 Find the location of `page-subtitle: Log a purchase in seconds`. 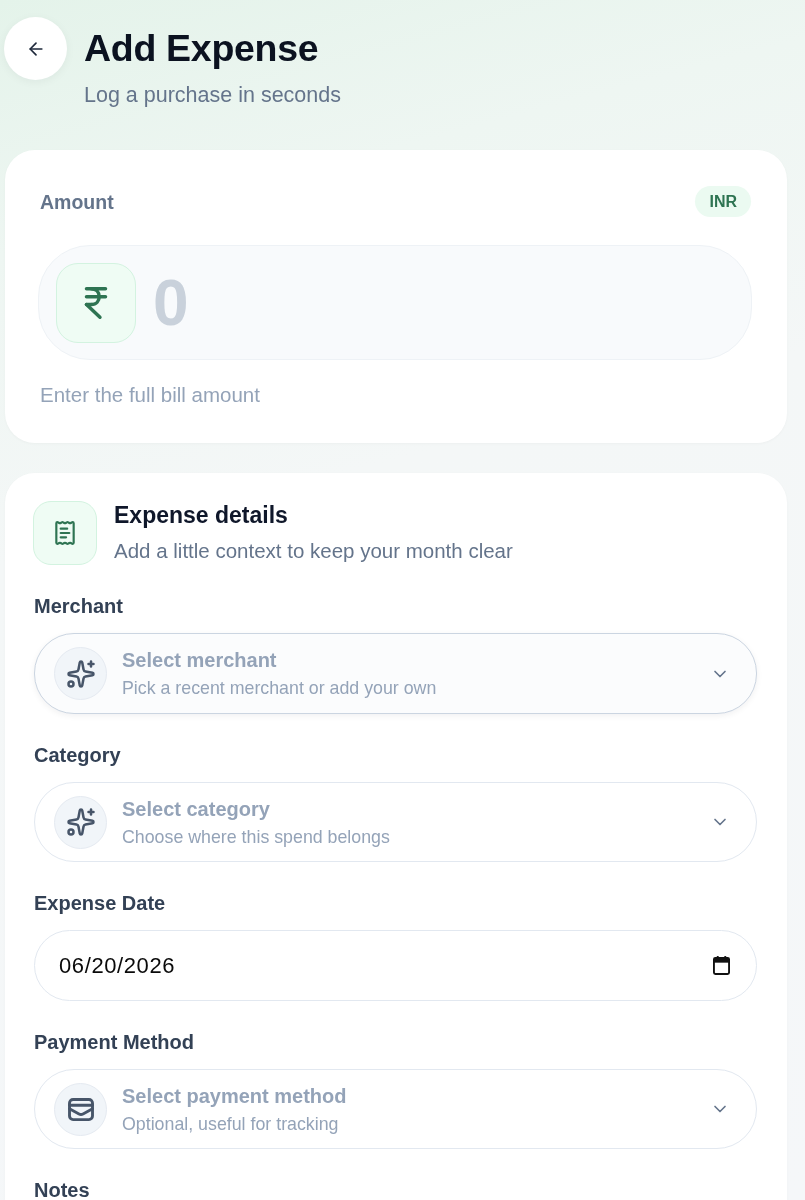

page-subtitle: Log a purchase in seconds is located at coordinates (212, 95).